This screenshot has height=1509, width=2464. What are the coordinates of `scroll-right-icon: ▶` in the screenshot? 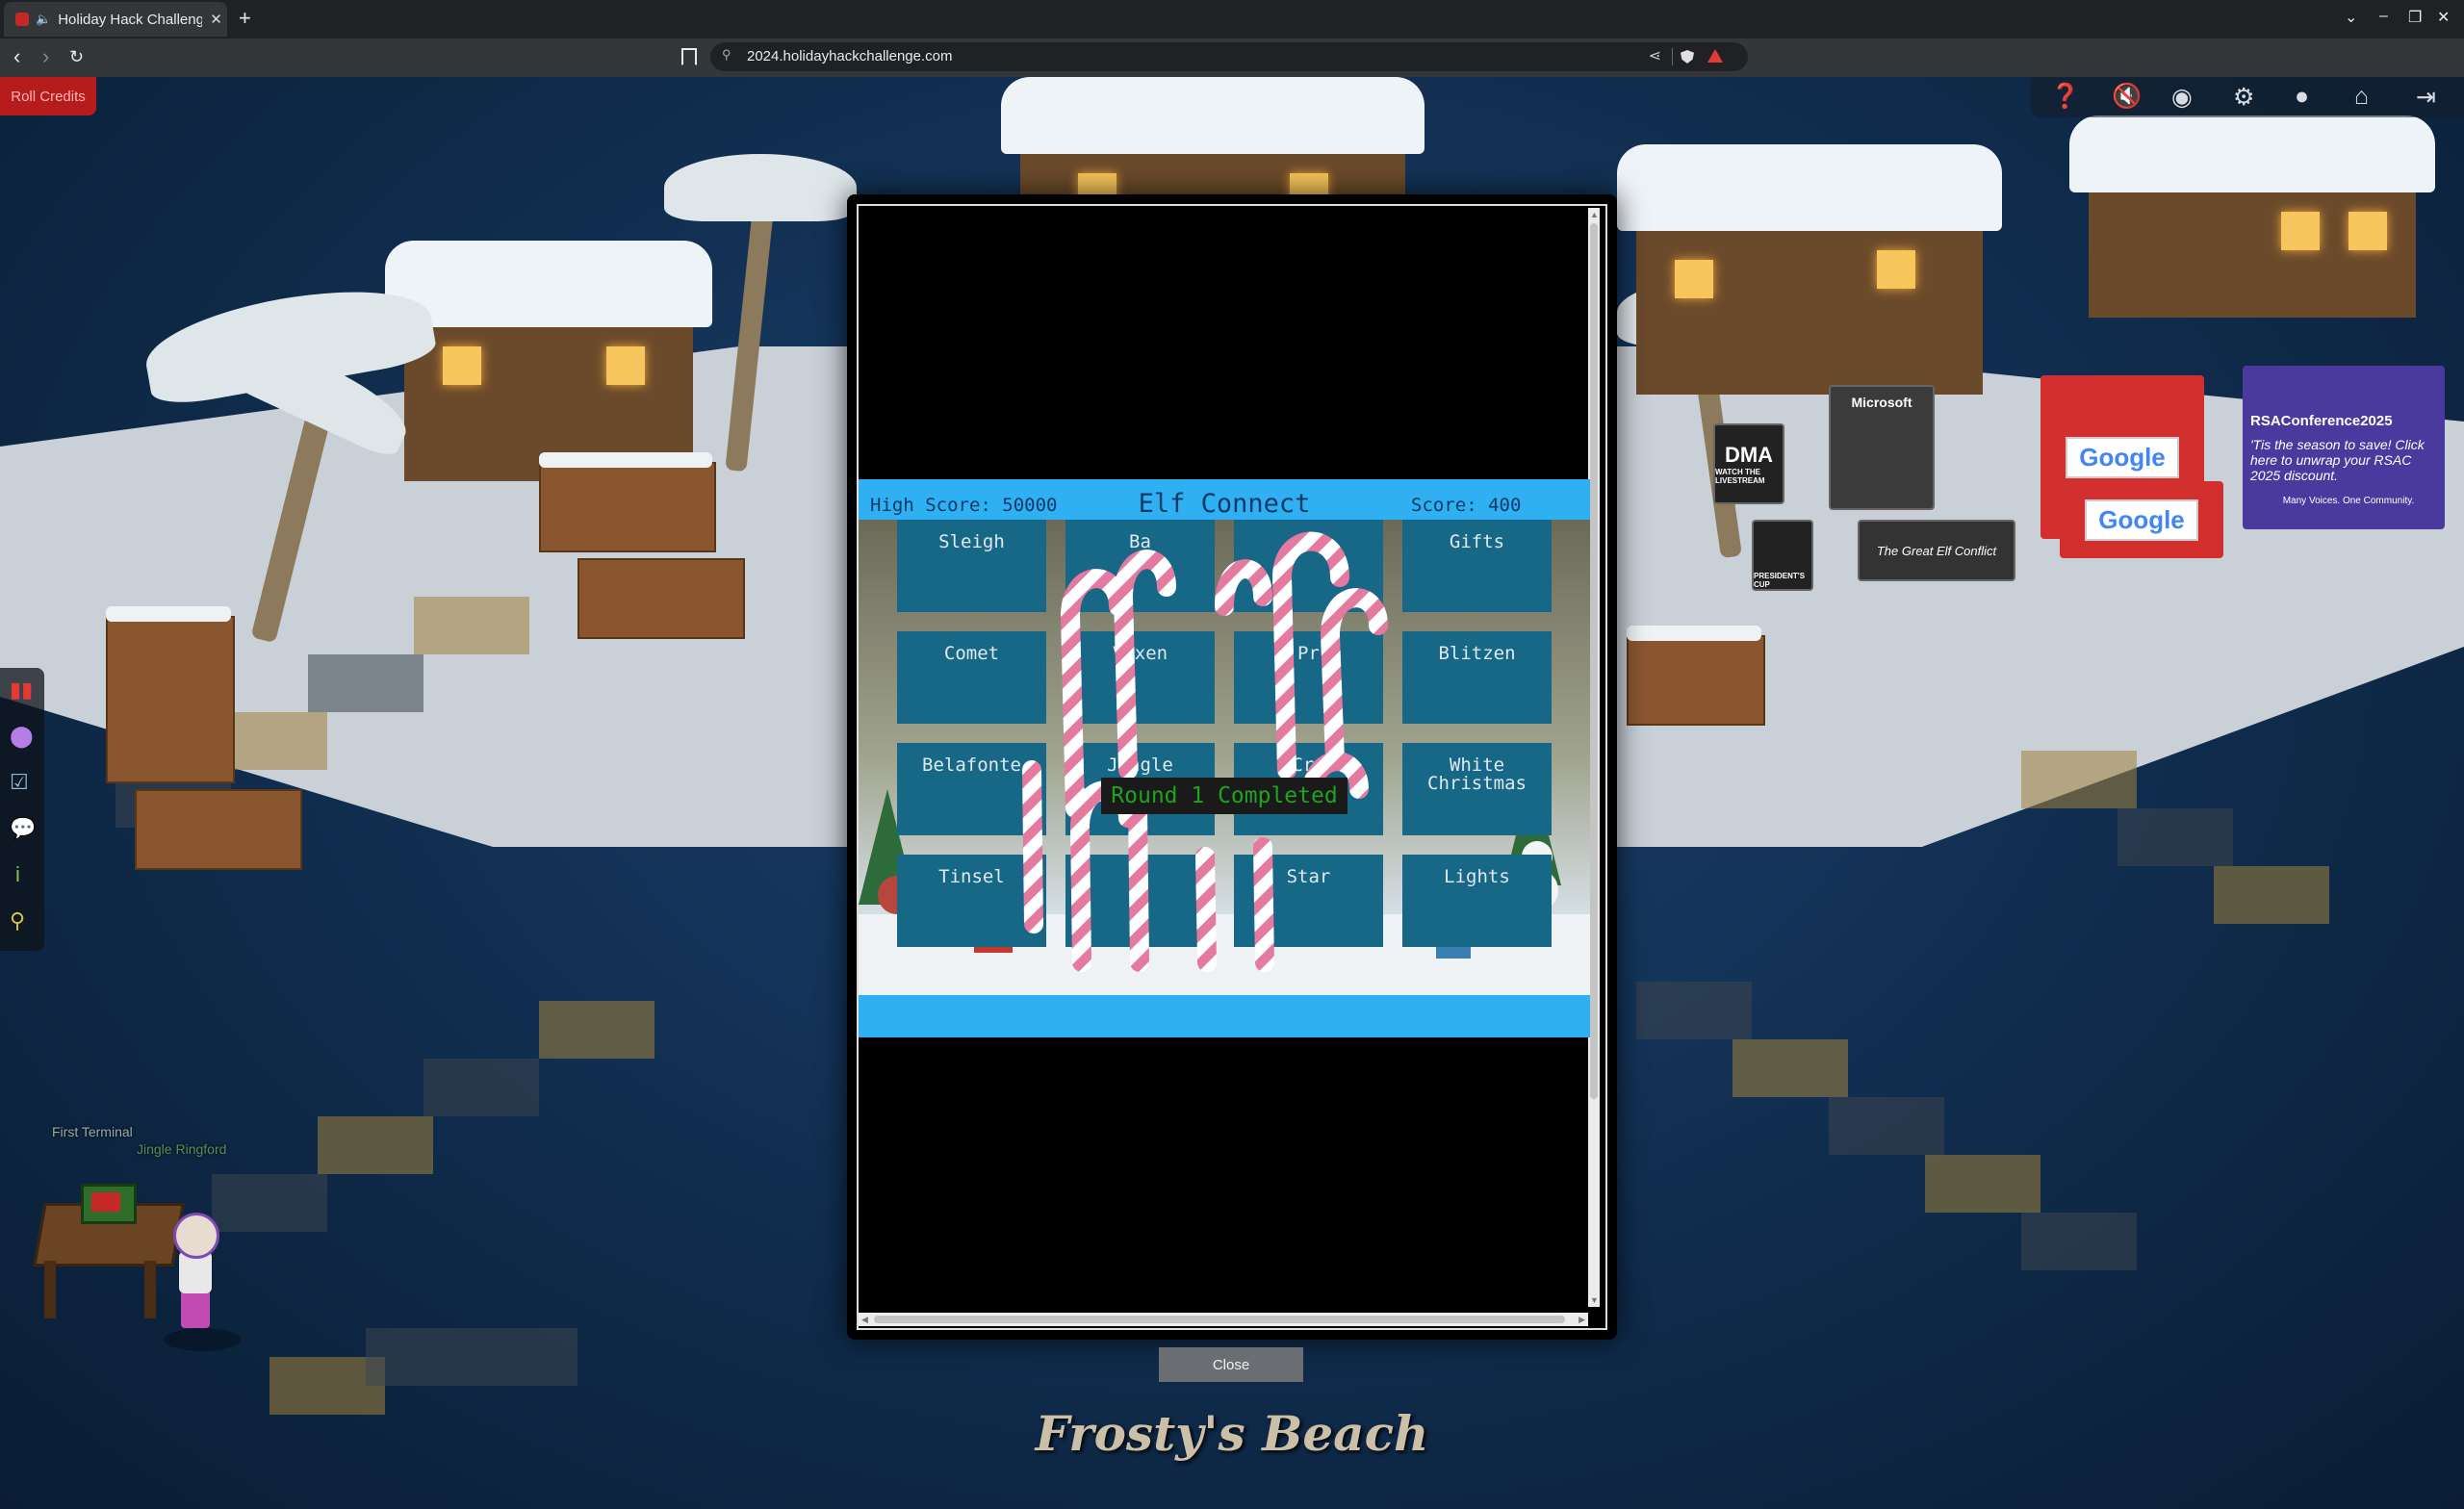 It's located at (1581, 1320).